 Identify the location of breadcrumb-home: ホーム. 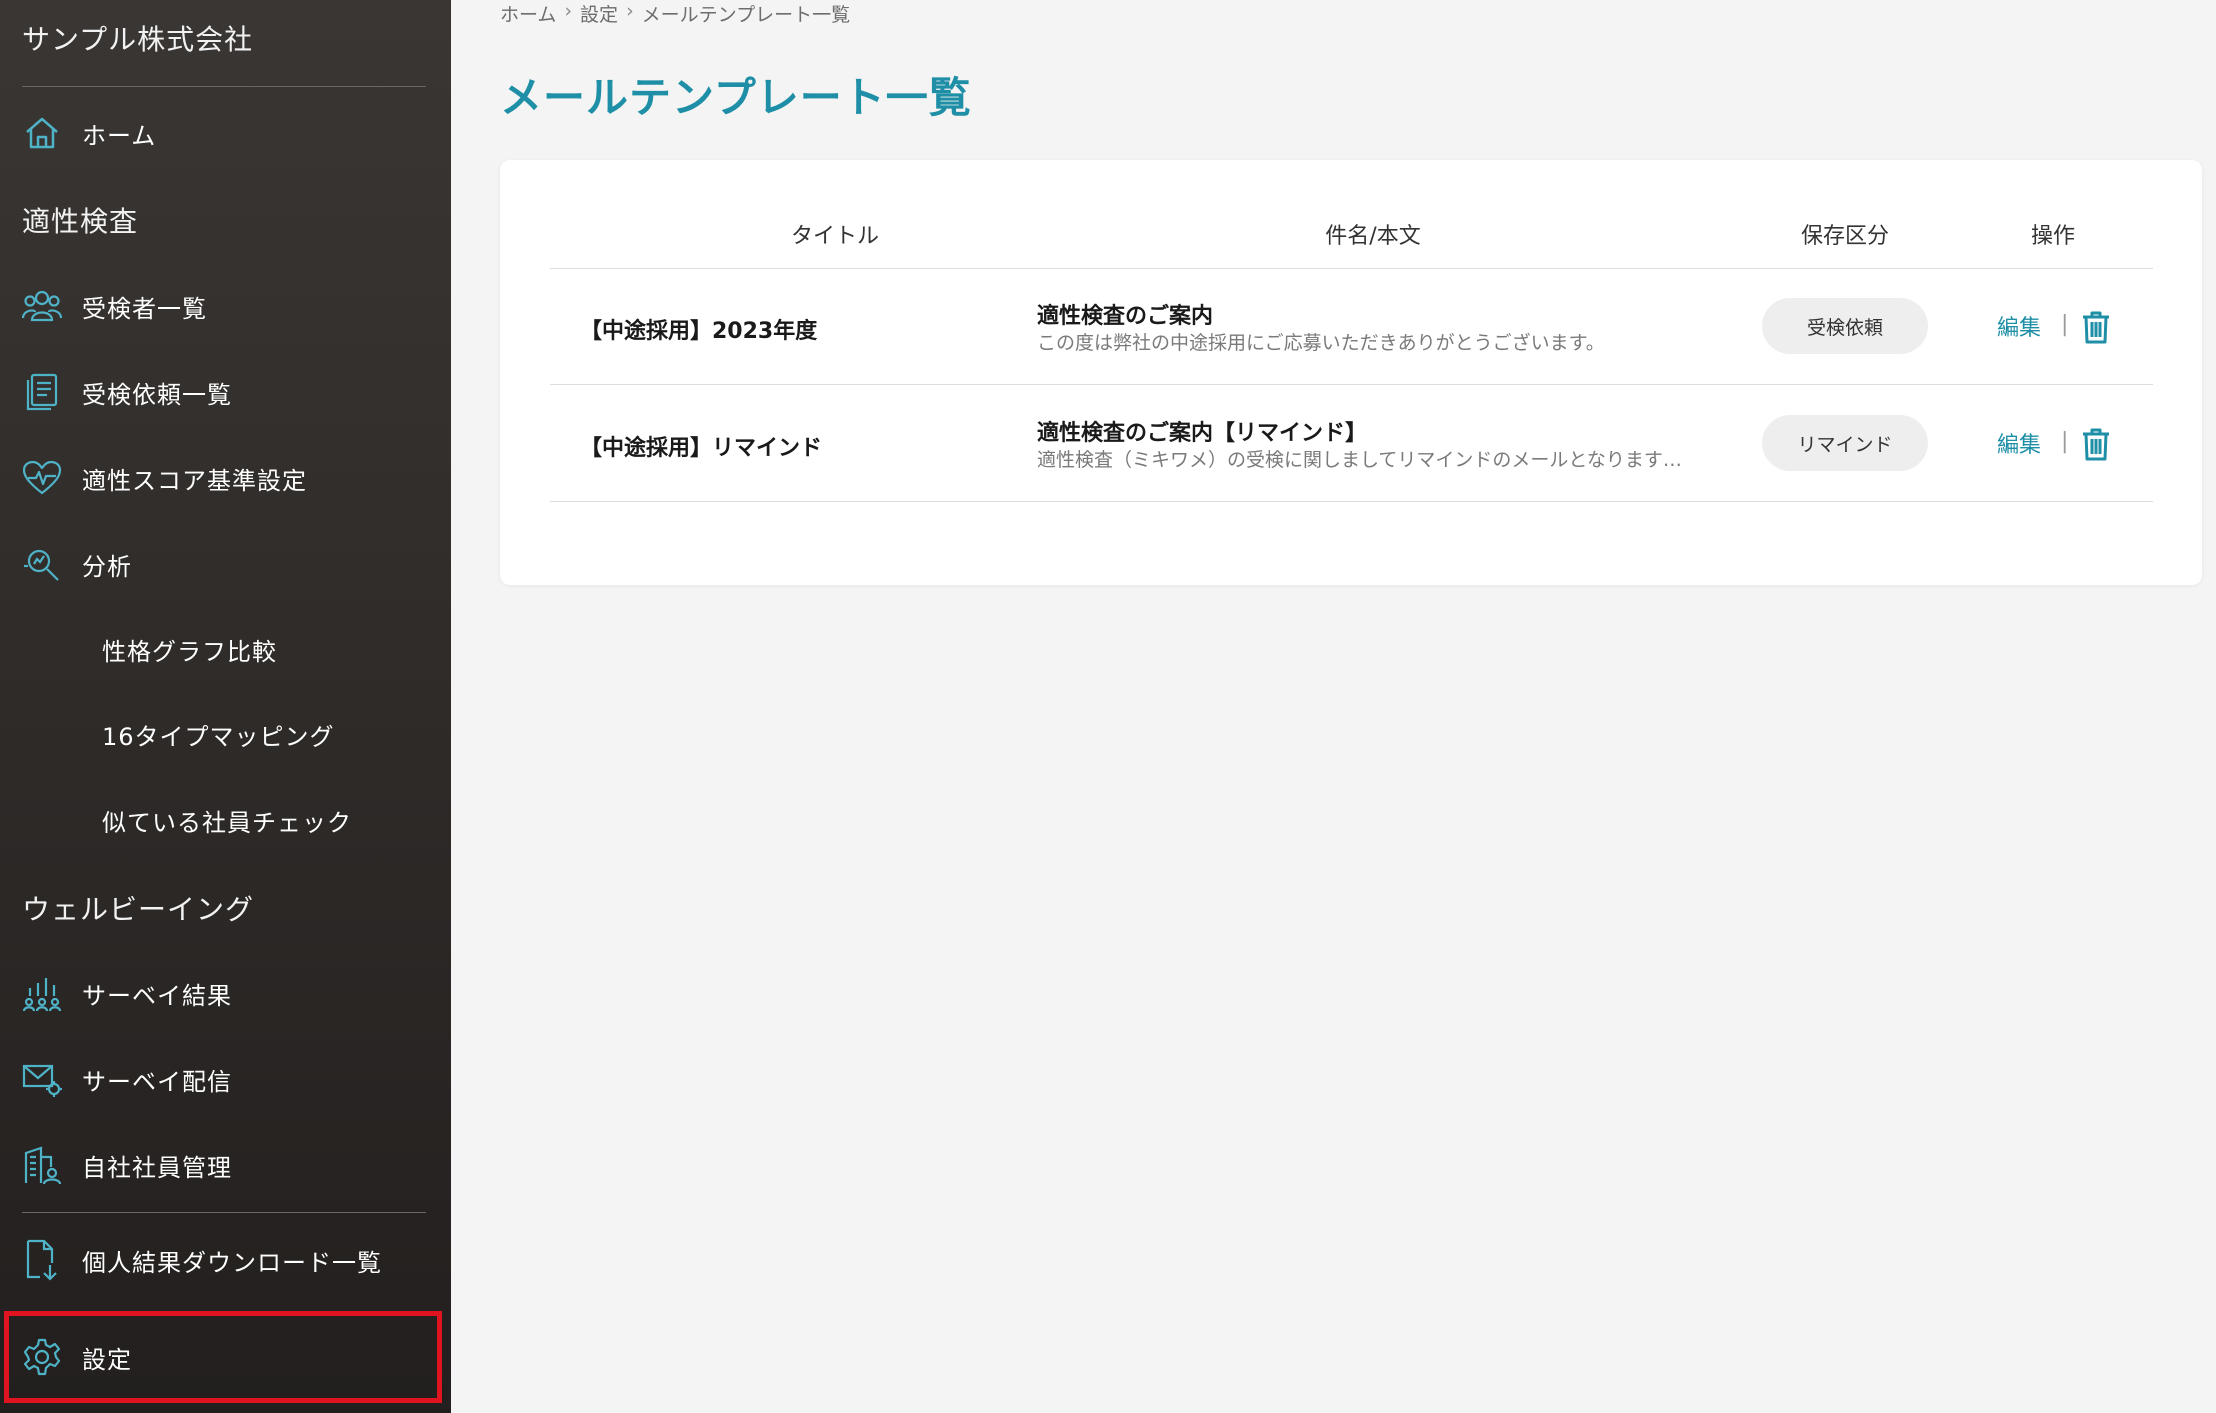
(528, 13).